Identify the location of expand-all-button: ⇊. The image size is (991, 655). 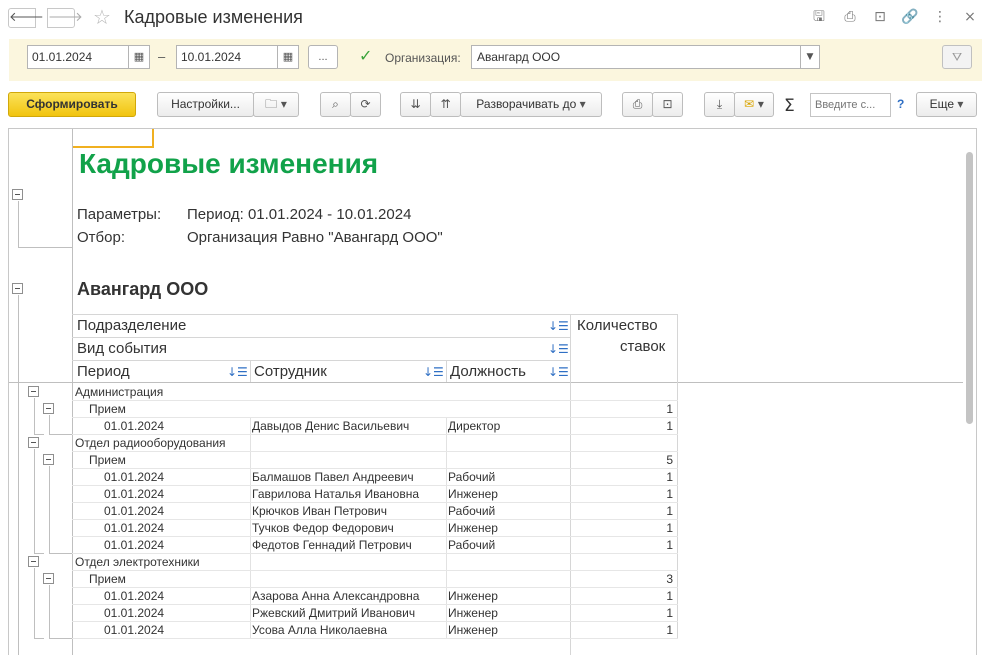
(415, 104).